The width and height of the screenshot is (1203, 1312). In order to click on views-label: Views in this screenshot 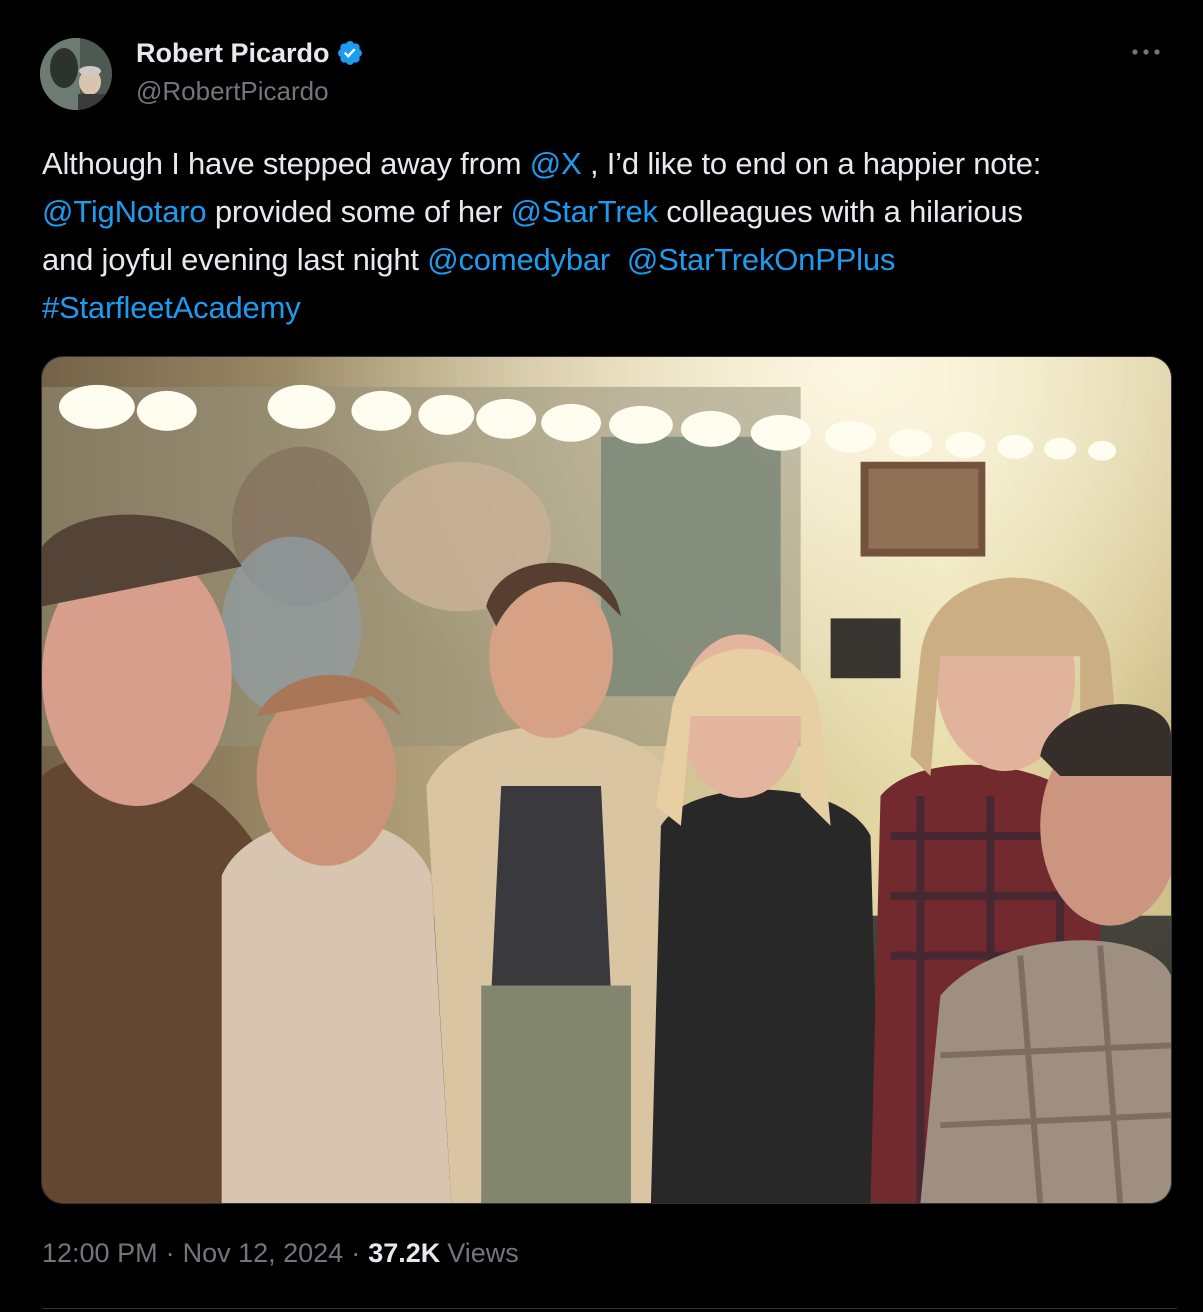, I will do `click(483, 1253)`.